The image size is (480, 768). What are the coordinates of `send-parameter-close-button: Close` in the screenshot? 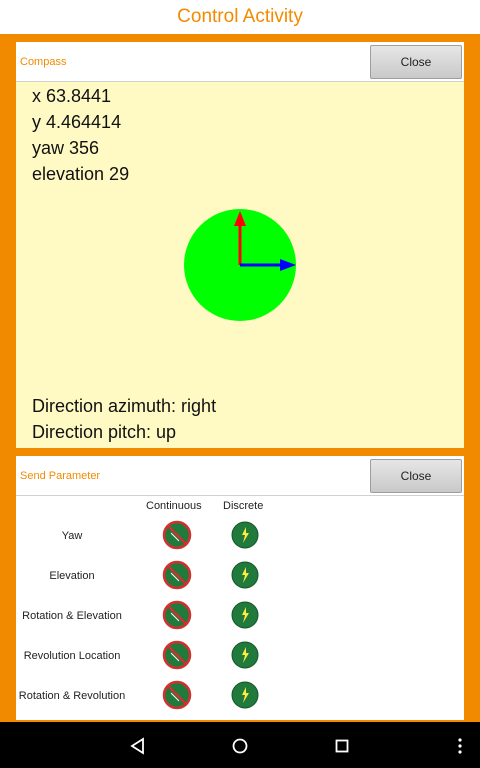 It's located at (416, 475).